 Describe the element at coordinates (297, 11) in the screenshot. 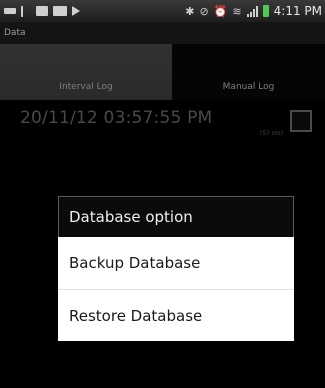

I see `status-time: 4:11 PM` at that location.